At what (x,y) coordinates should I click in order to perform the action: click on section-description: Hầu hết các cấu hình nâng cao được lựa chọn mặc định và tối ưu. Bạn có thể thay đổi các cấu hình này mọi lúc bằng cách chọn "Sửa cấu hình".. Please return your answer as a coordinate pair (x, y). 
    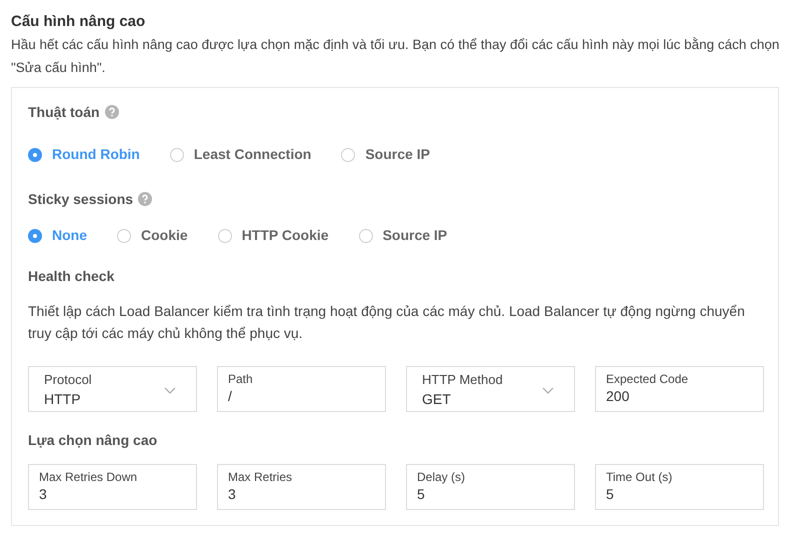
    Looking at the image, I should click on (395, 56).